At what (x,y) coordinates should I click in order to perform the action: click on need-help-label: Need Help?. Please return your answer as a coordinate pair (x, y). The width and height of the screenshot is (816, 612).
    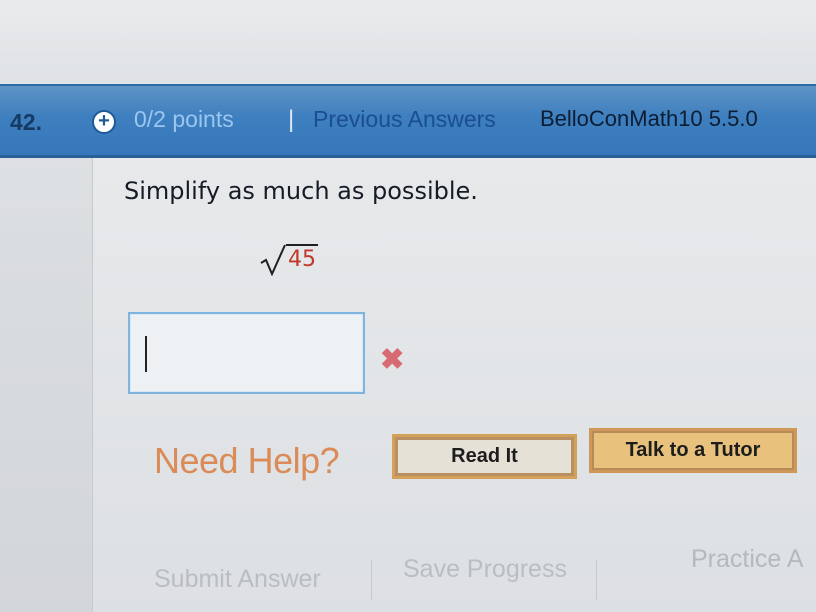
    Looking at the image, I should click on (247, 460).